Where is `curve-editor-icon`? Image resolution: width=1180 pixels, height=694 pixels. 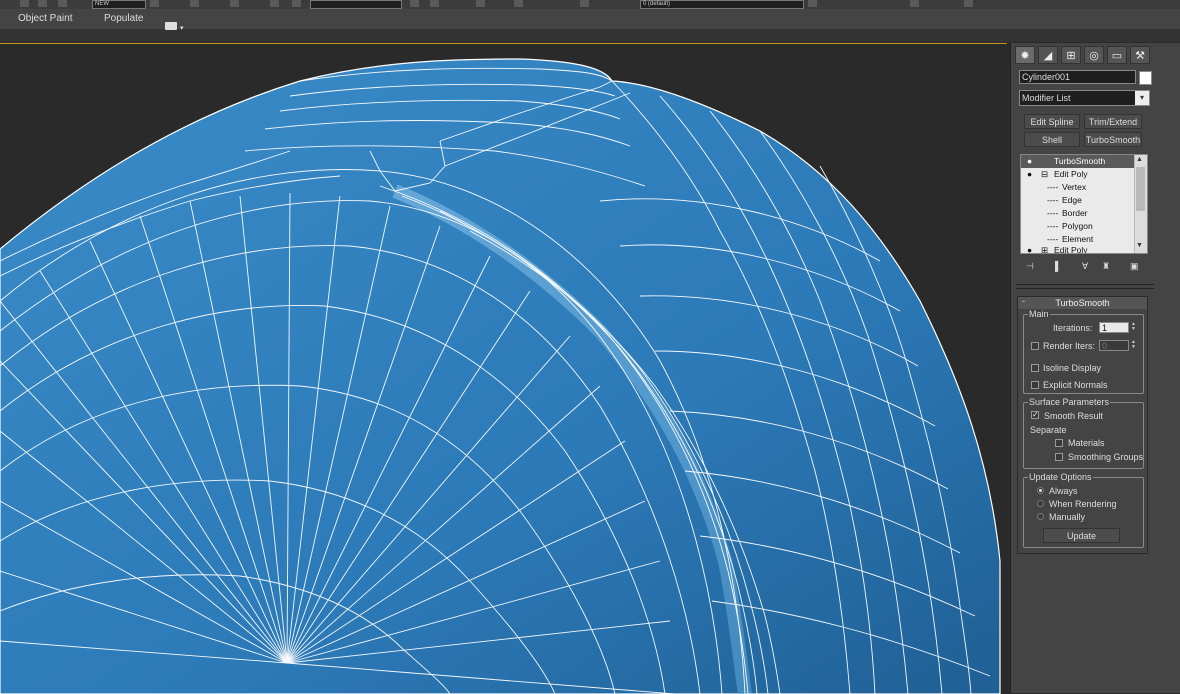
curve-editor-icon is located at coordinates (518, 3).